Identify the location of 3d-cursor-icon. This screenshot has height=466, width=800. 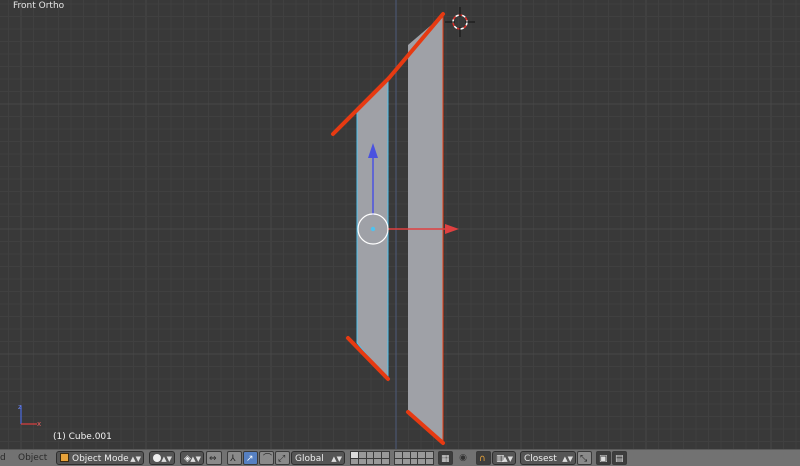
(460, 22).